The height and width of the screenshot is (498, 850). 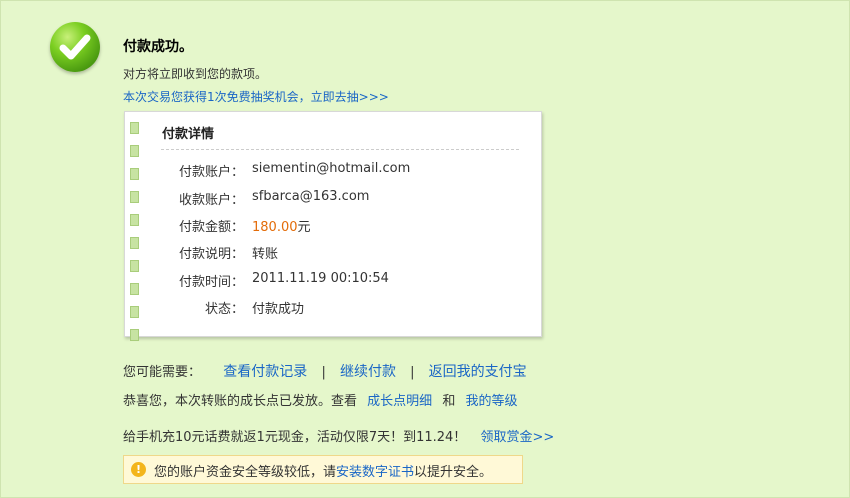 What do you see at coordinates (265, 254) in the screenshot?
I see `note-value: 转账` at bounding box center [265, 254].